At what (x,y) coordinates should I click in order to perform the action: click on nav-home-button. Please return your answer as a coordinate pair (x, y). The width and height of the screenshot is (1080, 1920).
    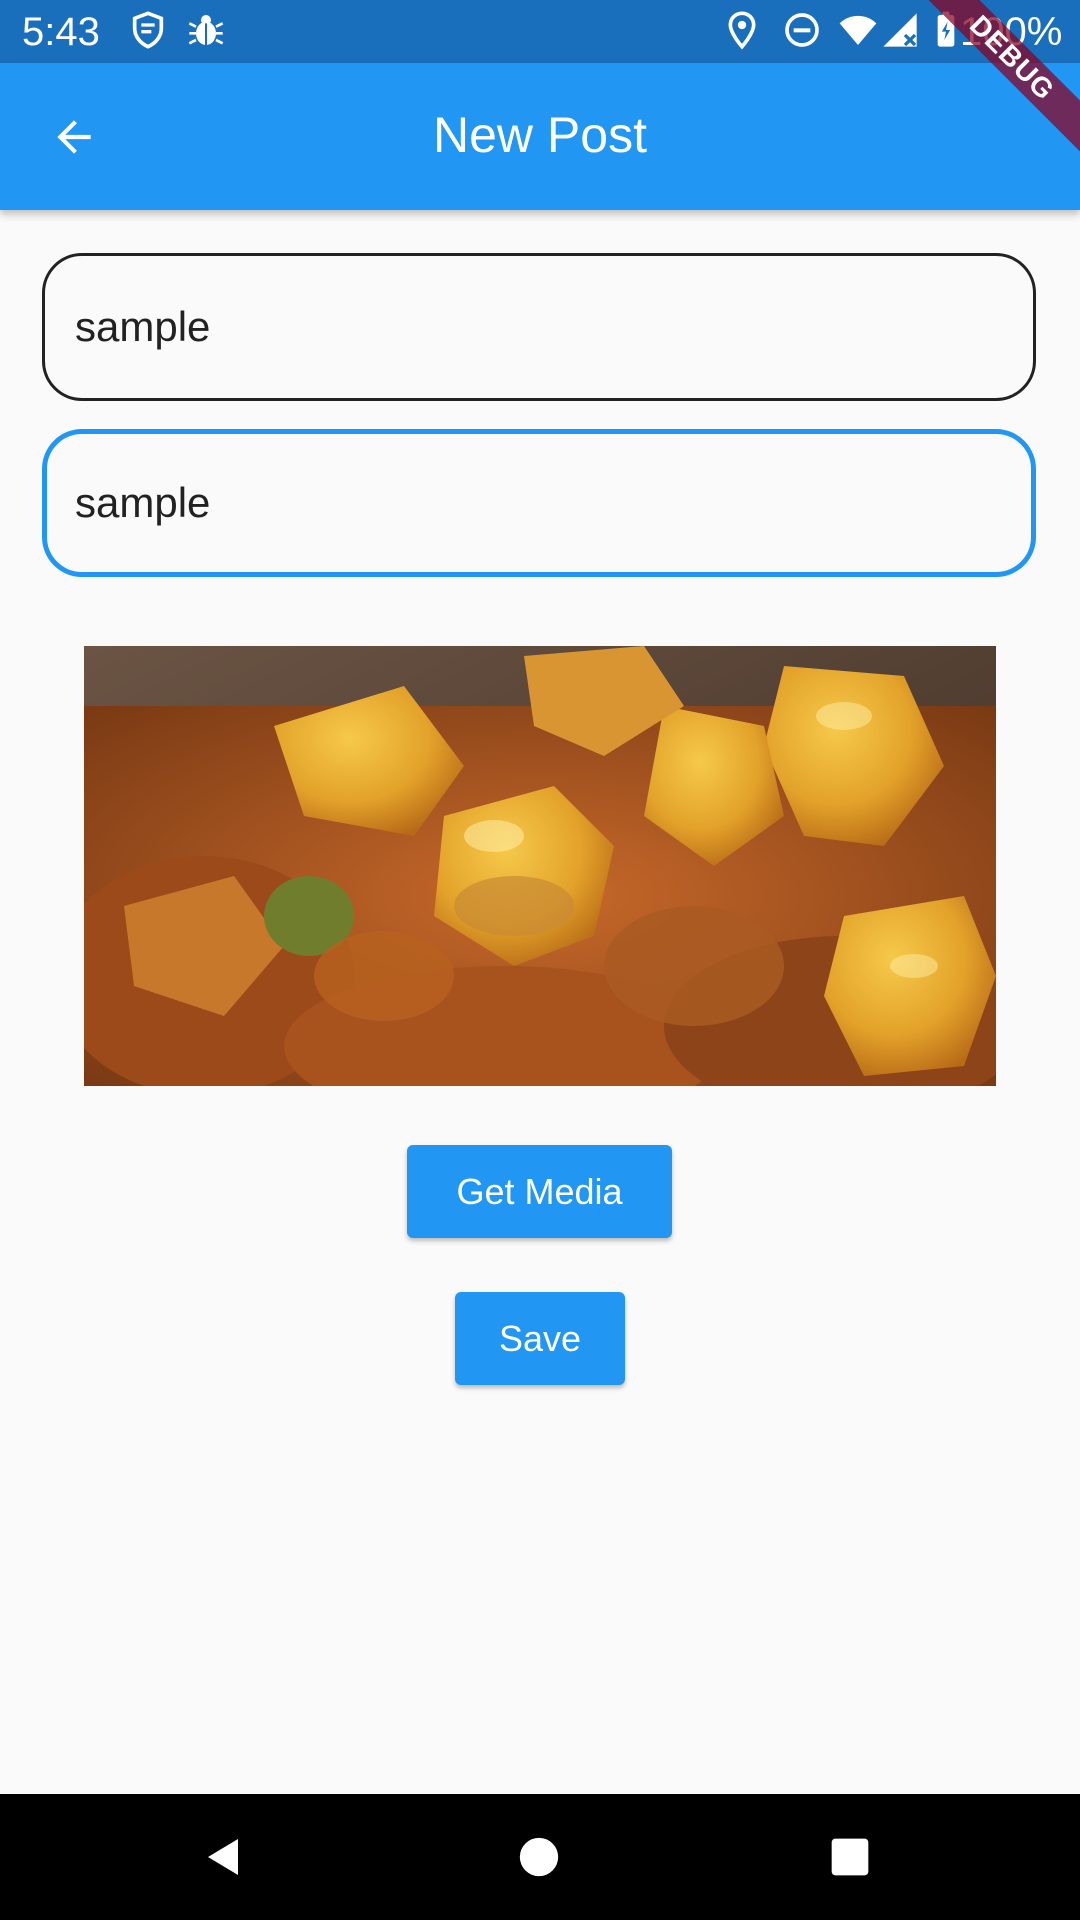
    Looking at the image, I should click on (539, 1857).